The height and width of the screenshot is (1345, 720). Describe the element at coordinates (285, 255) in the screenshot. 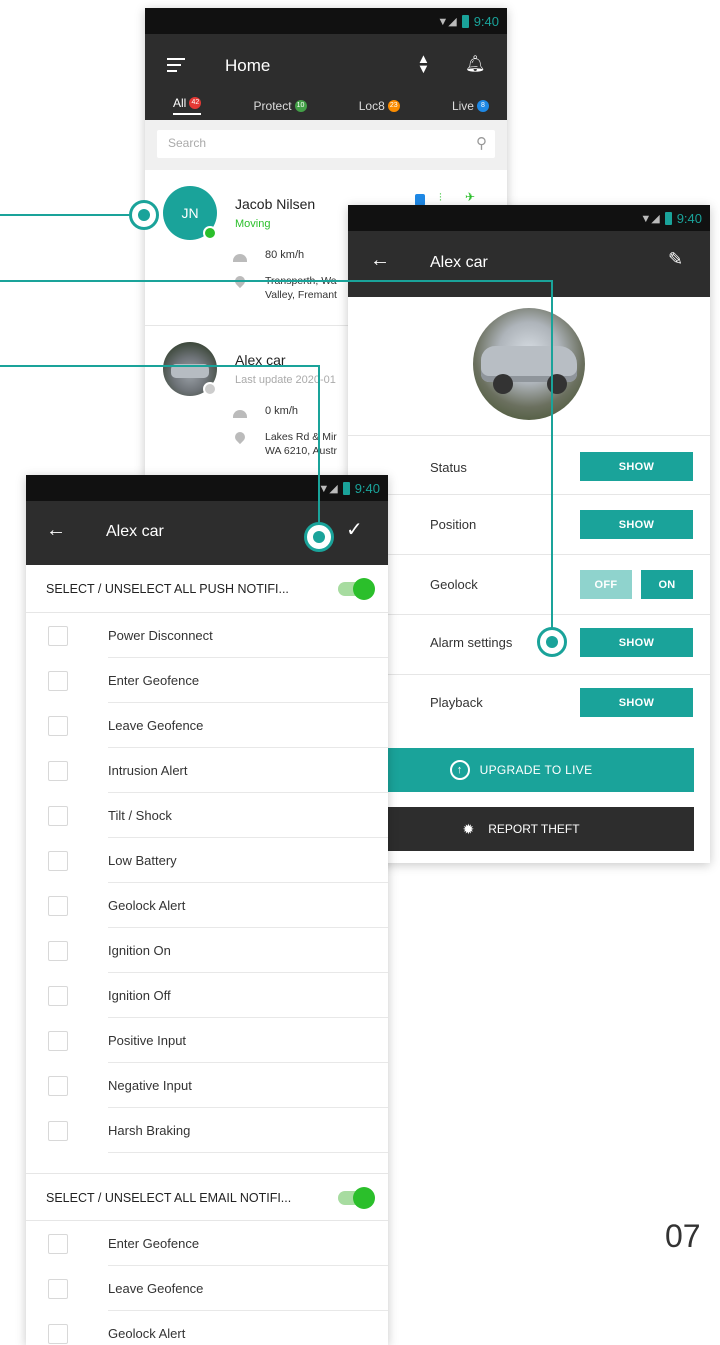

I see `device-speed: 80 km/h` at that location.